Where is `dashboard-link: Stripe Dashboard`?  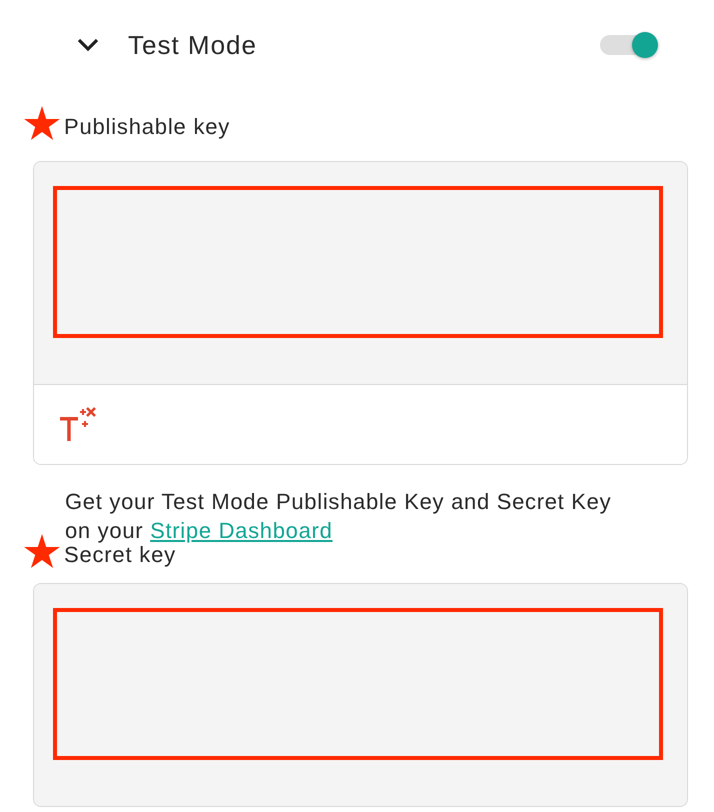 dashboard-link: Stripe Dashboard is located at coordinates (241, 530).